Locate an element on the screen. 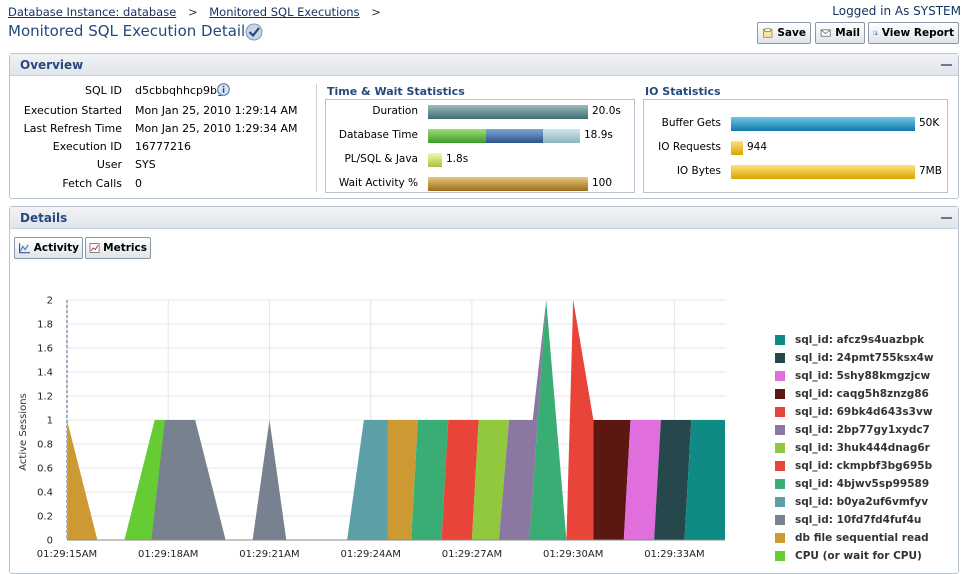 Image resolution: width=967 pixels, height=574 pixels. legend-item: sql_id: 4bjwv5sp99589 is located at coordinates (854, 484).